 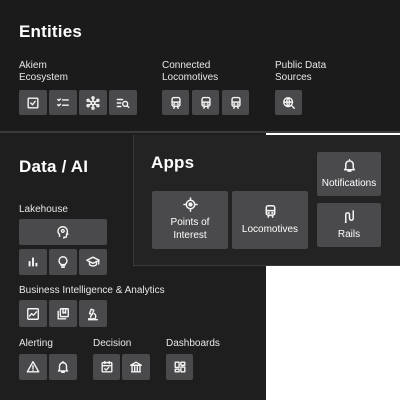 I want to click on brain-head-icon, so click(x=63, y=232).